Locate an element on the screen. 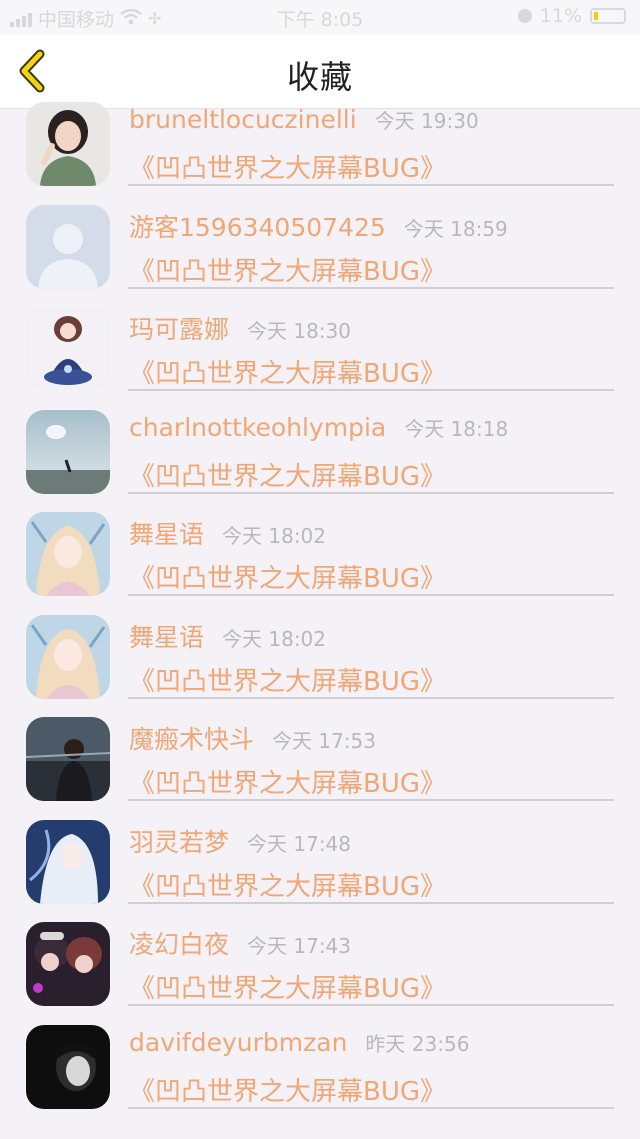  name-line: bruneltlocuczinelli 今天 19:30 is located at coordinates (304, 119).